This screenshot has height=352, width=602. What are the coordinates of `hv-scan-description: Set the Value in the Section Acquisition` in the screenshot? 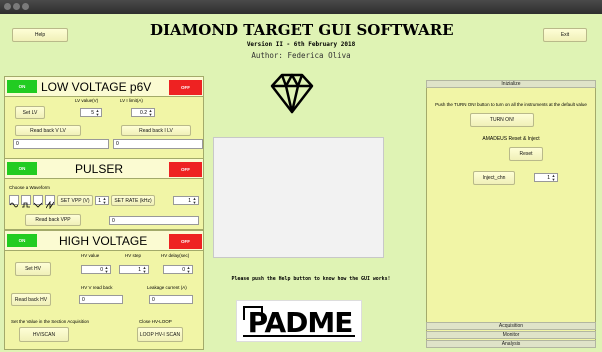 It's located at (50, 321).